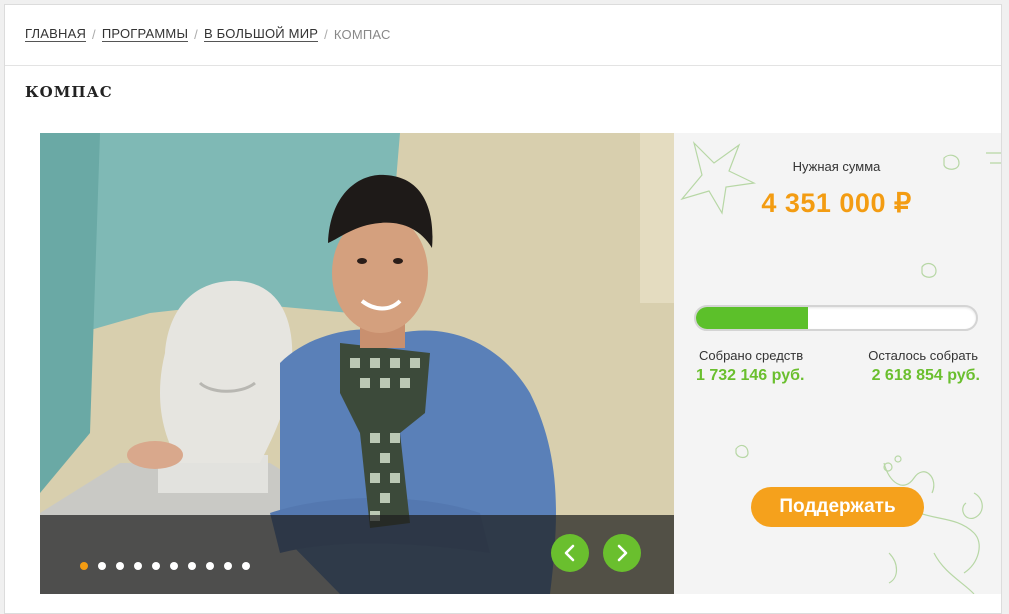 The image size is (1009, 614). Describe the element at coordinates (837, 507) in the screenshot. I see `support-button: Поддержать` at that location.